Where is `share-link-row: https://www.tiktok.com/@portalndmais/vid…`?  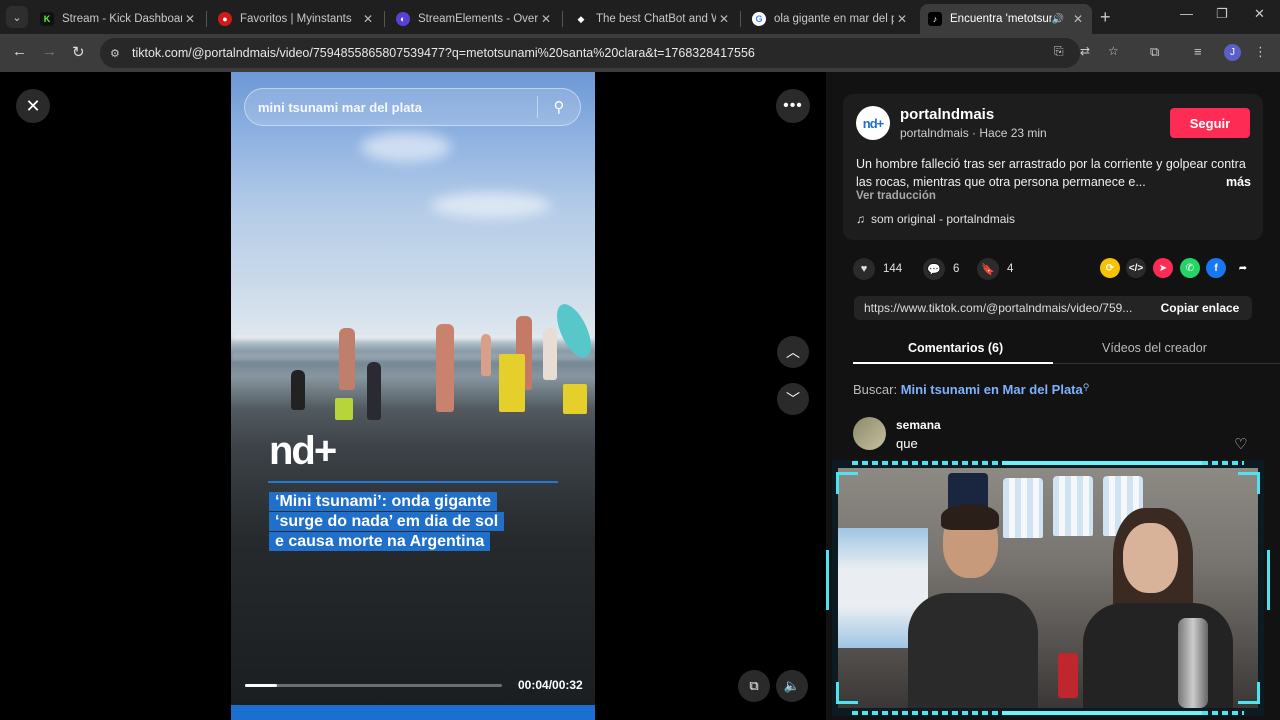 share-link-row: https://www.tiktok.com/@portalndmais/vid… is located at coordinates (1053, 308).